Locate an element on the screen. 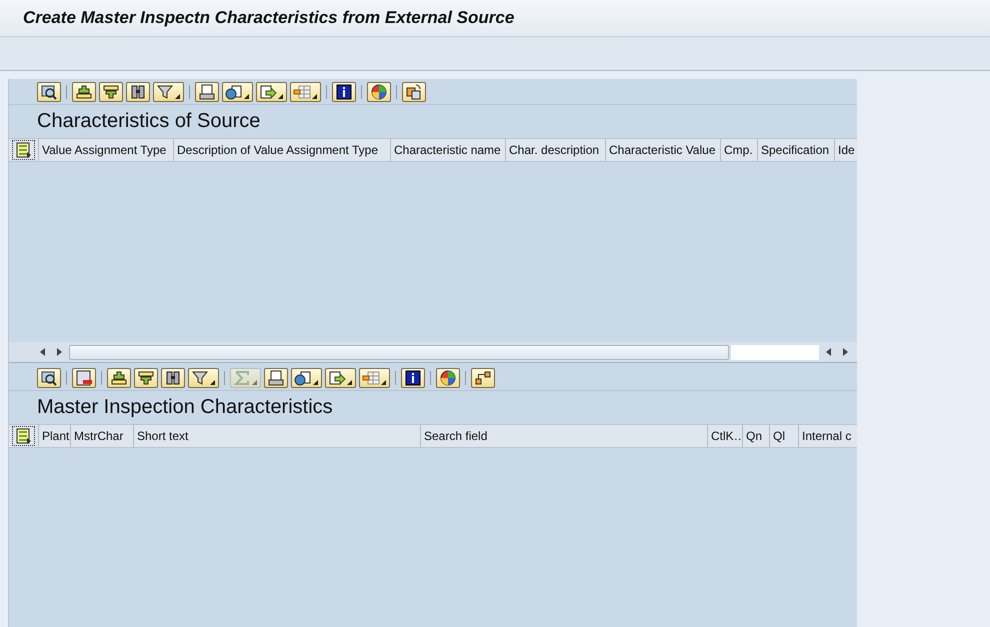  grid-title: Master Inspection Characteristics is located at coordinates (185, 407).